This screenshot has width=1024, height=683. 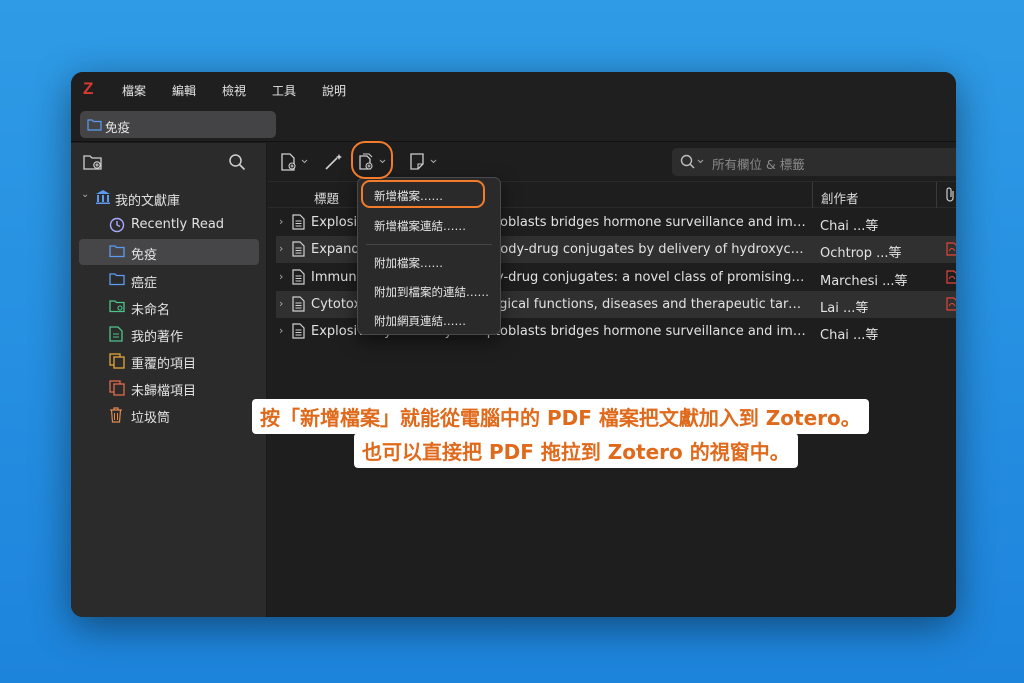 I want to click on caption-line-2: 也可以直接把 PDF 拖拉到 Zotero 的視窗中。, so click(x=576, y=450).